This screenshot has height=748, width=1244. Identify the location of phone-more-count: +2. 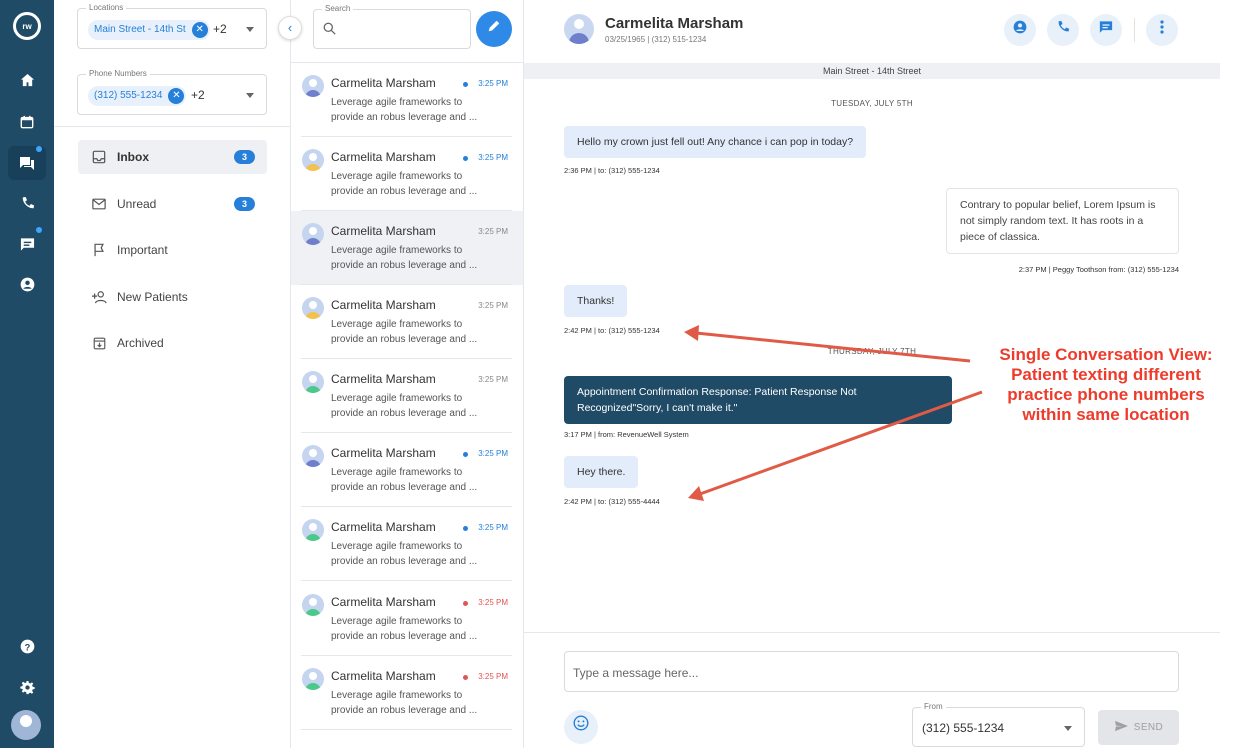
(198, 95).